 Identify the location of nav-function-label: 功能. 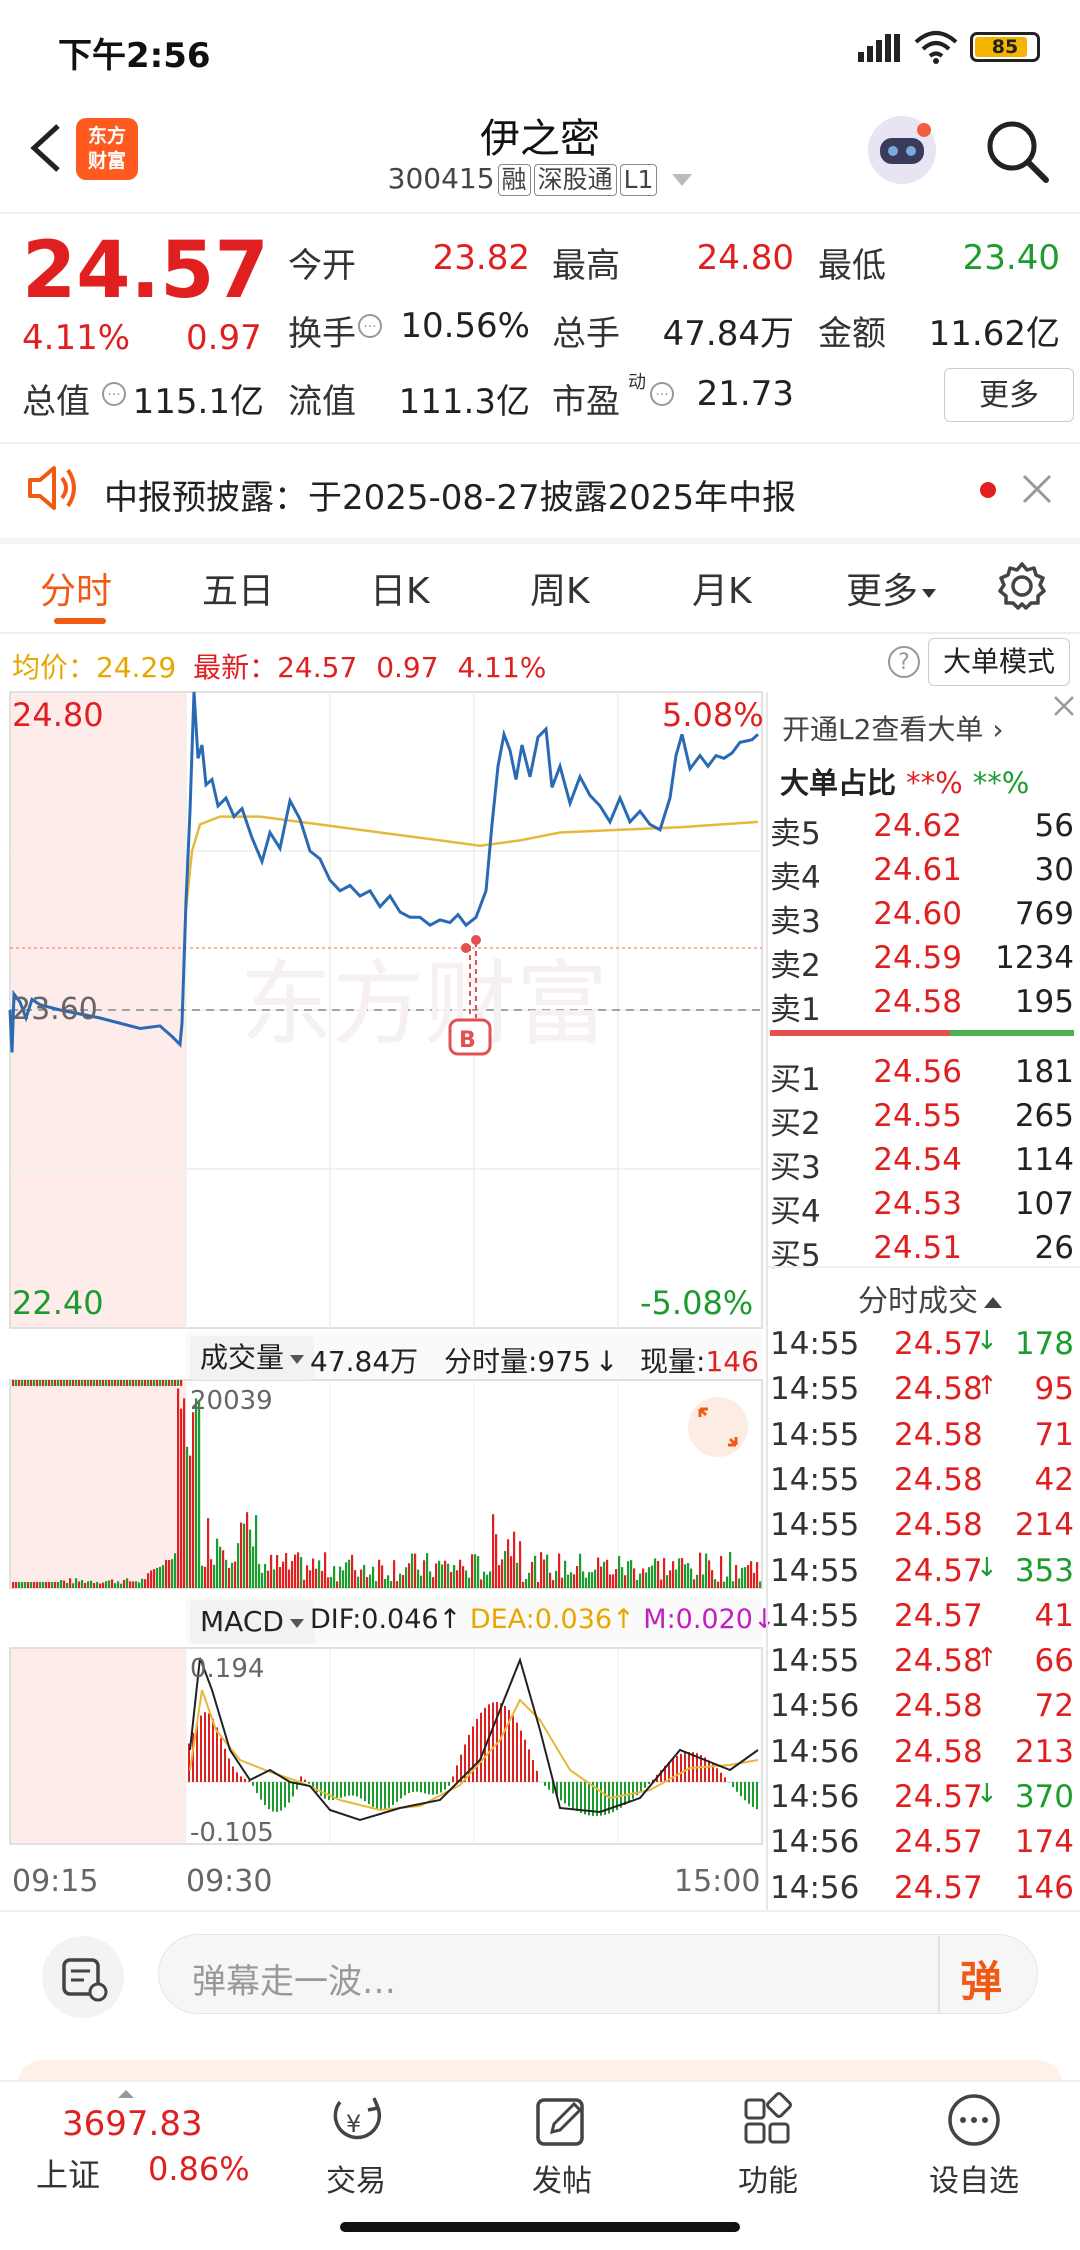
(768, 2178).